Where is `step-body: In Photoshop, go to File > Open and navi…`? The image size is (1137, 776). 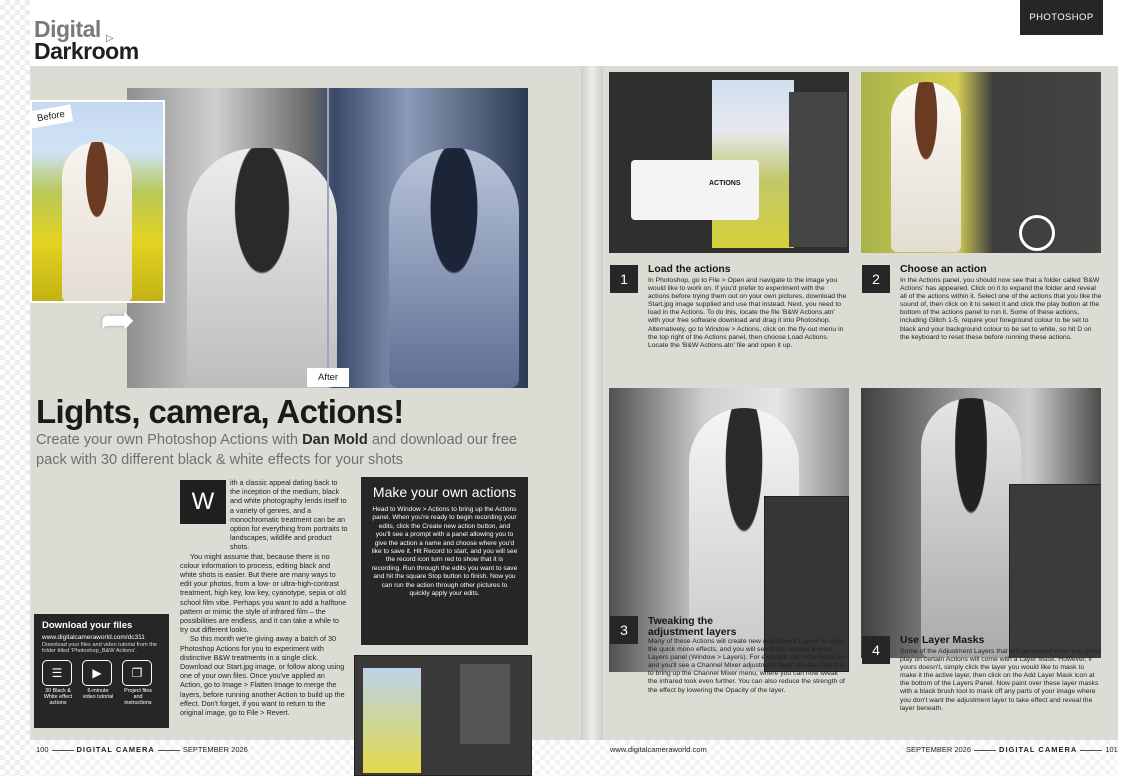
step-body: In Photoshop, go to File > Open and navi… is located at coordinates (747, 313).